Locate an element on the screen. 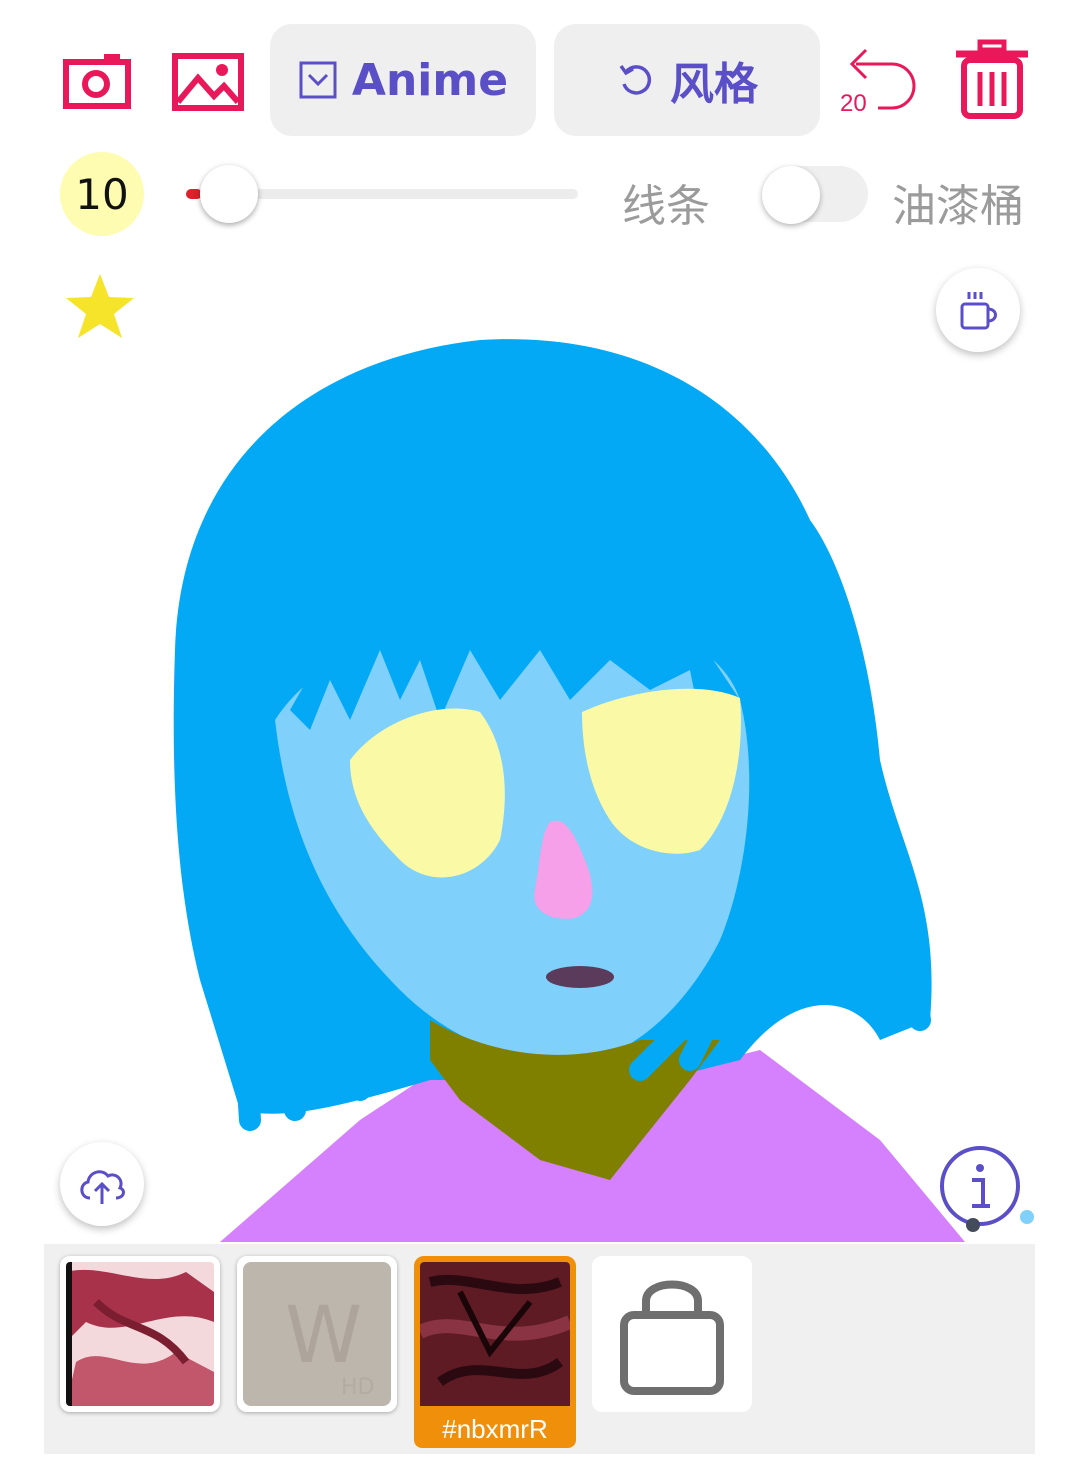 The image size is (1080, 1470). bucket-toggle-thumb is located at coordinates (791, 195).